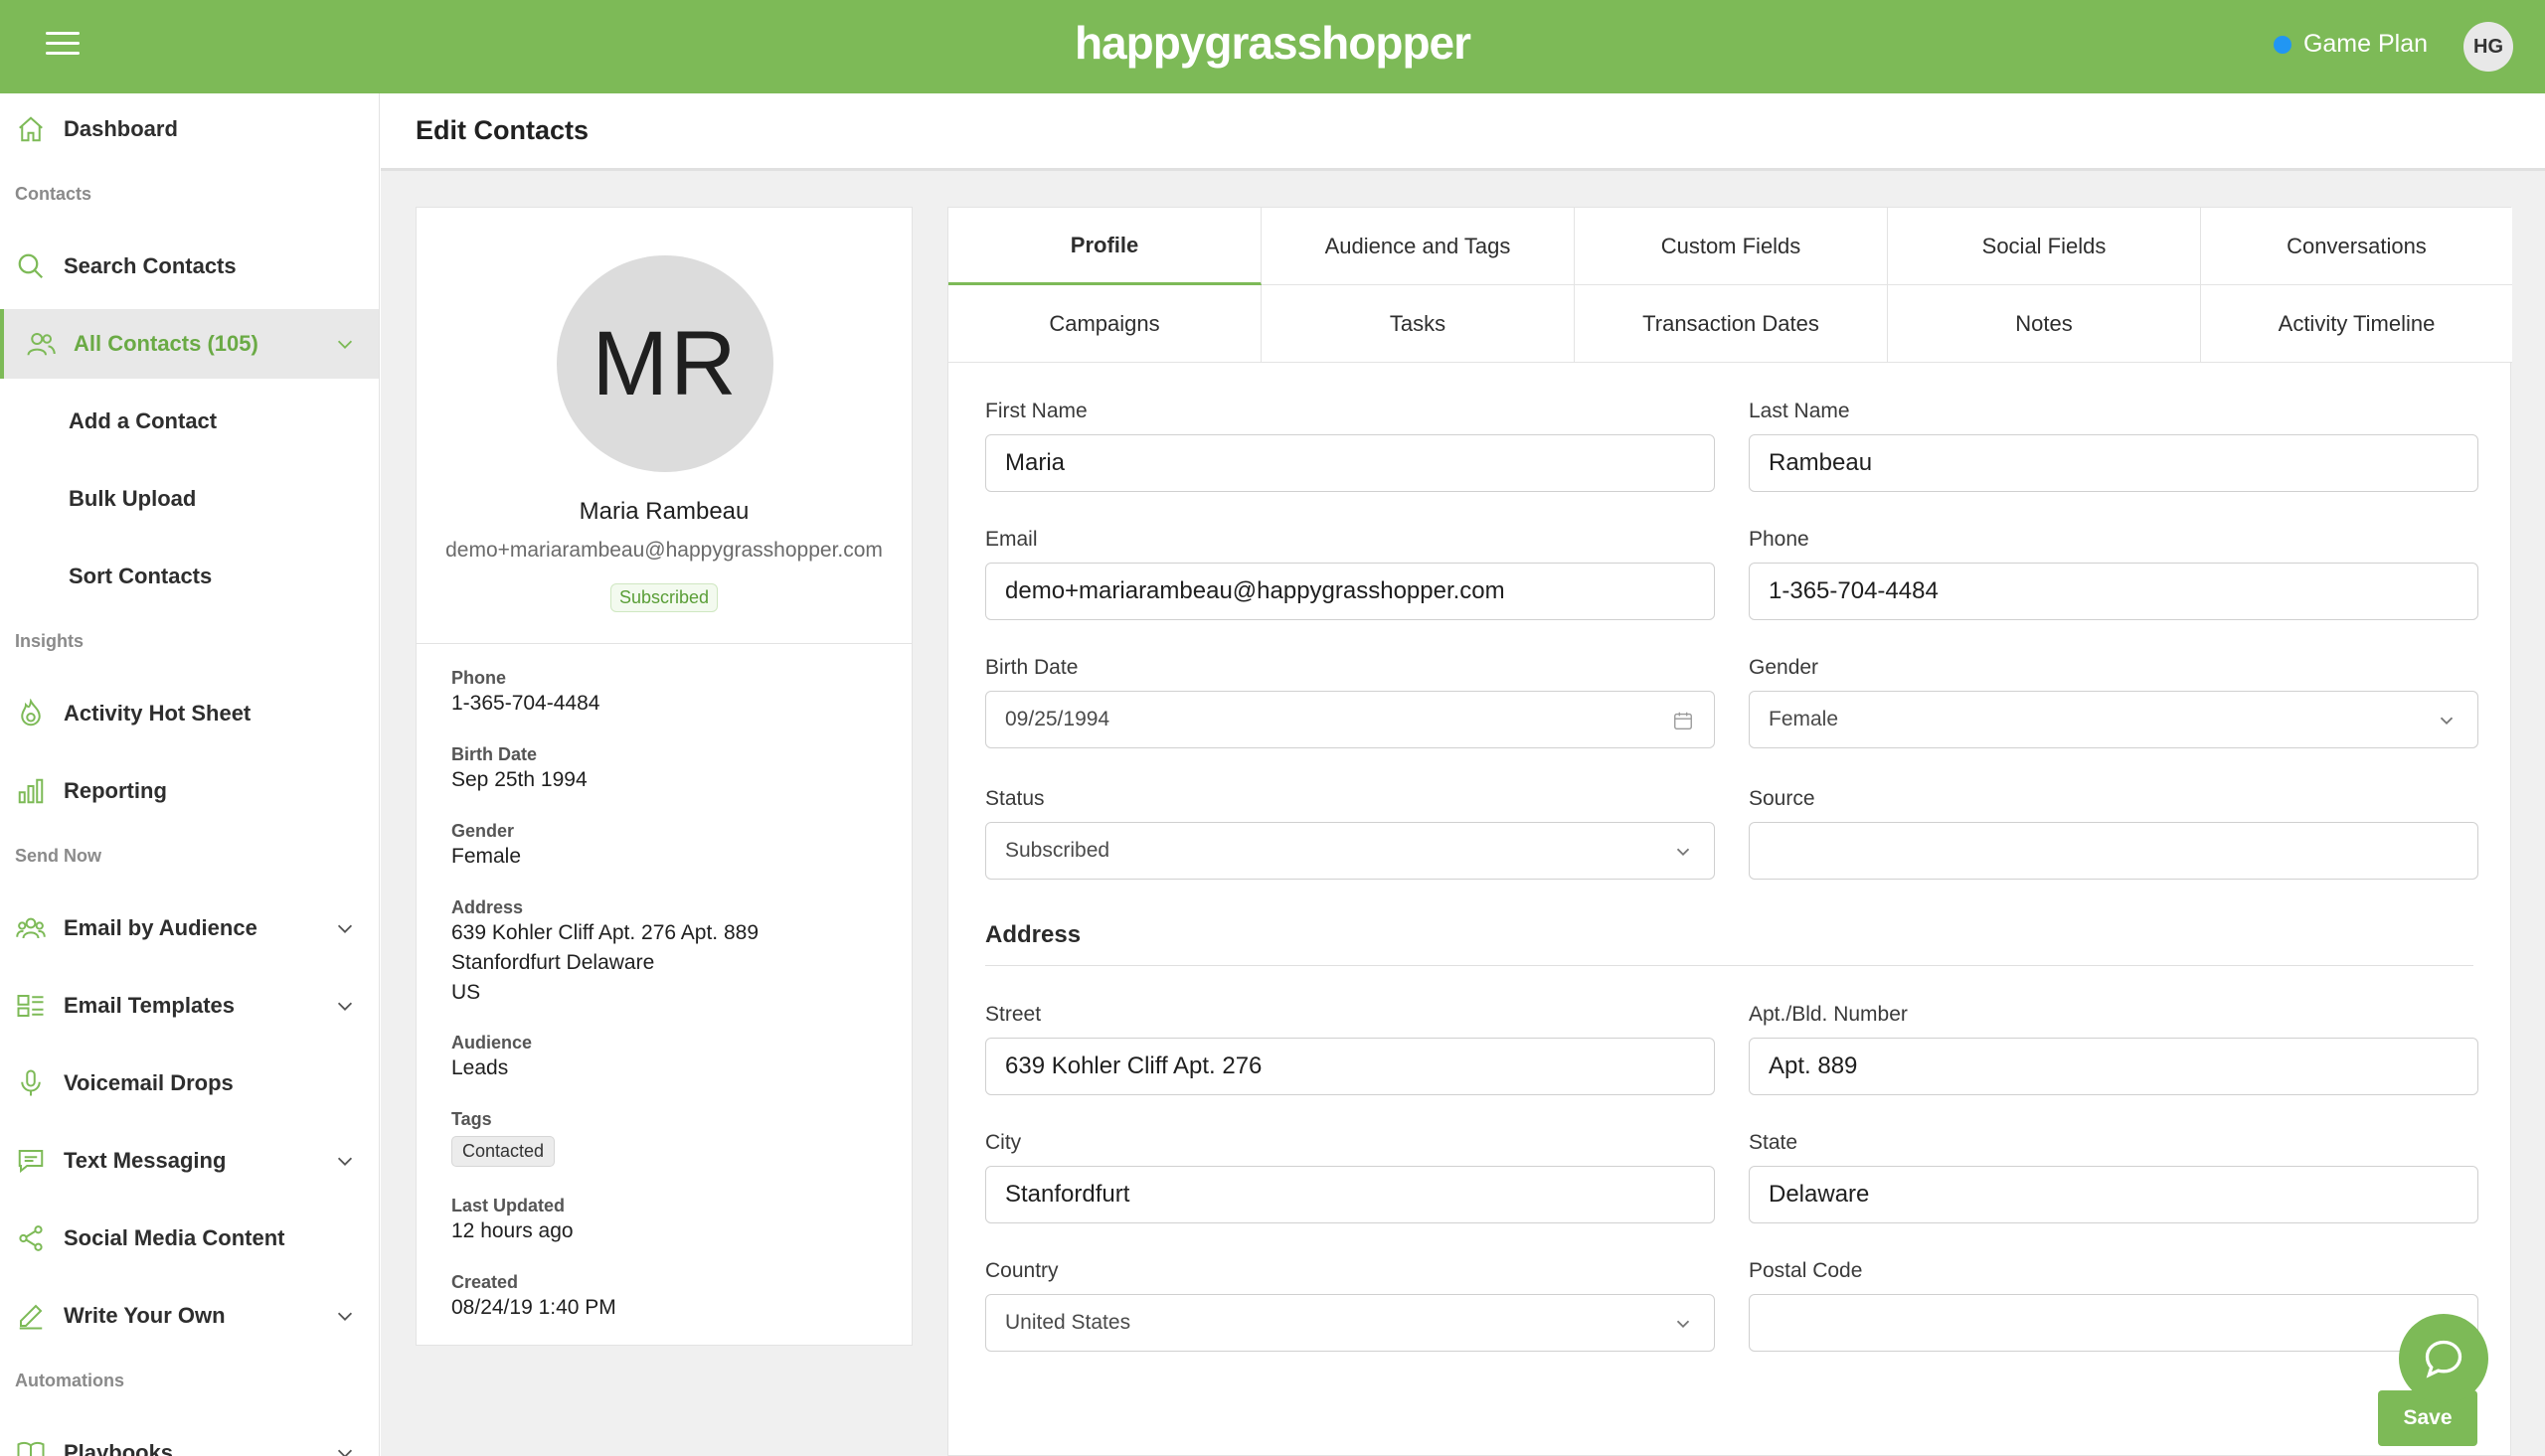  I want to click on status-badge-wrapper: Subscribed, so click(664, 597).